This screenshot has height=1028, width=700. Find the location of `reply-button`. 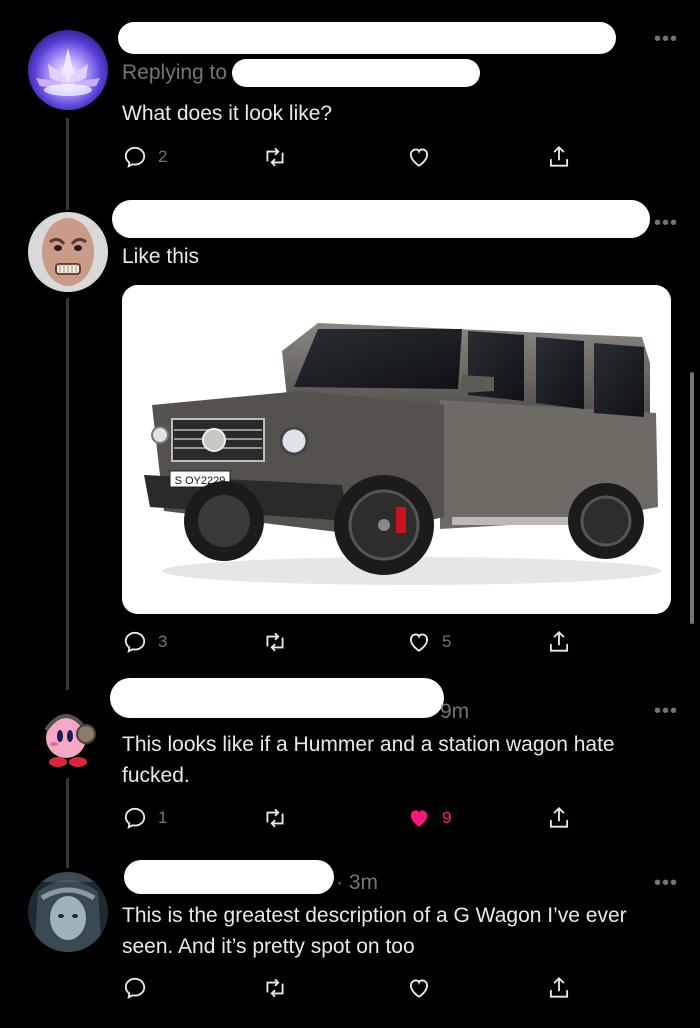

reply-button is located at coordinates (140, 988).